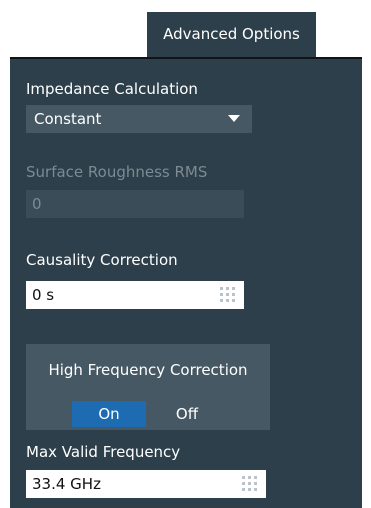 This screenshot has height=508, width=371. I want to click on hfc-on-button: On, so click(109, 414).